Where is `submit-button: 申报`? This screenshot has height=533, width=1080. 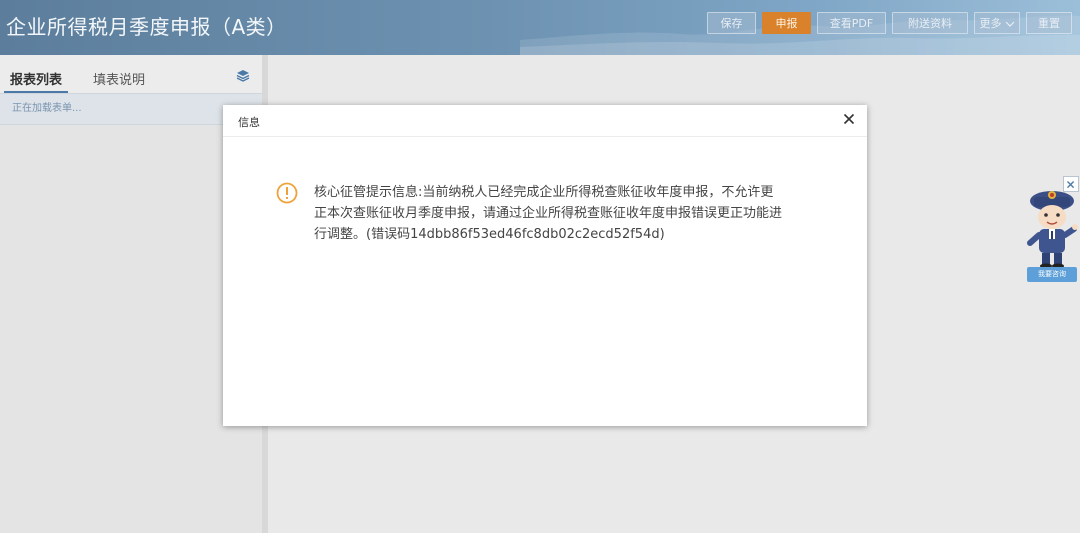 submit-button: 申报 is located at coordinates (786, 23).